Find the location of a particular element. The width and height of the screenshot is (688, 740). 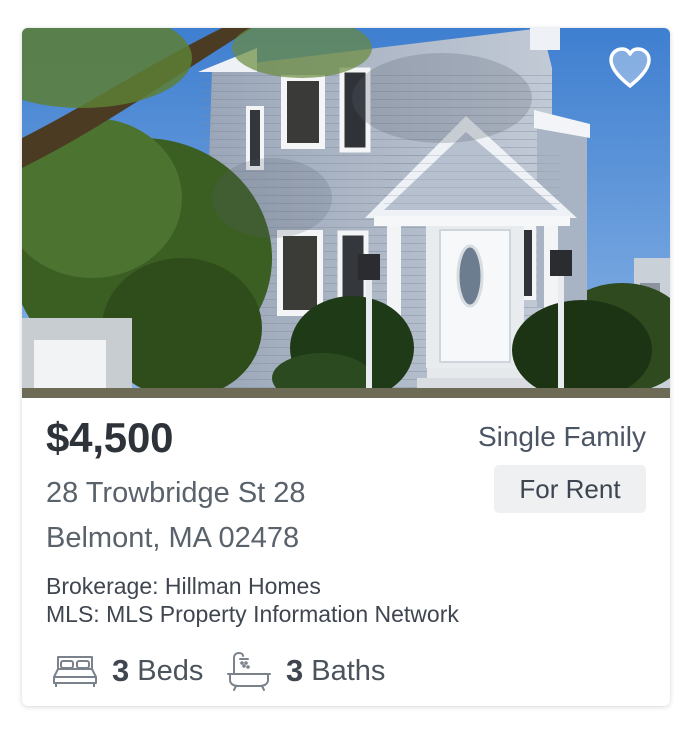

baths-count: 3 is located at coordinates (295, 670).